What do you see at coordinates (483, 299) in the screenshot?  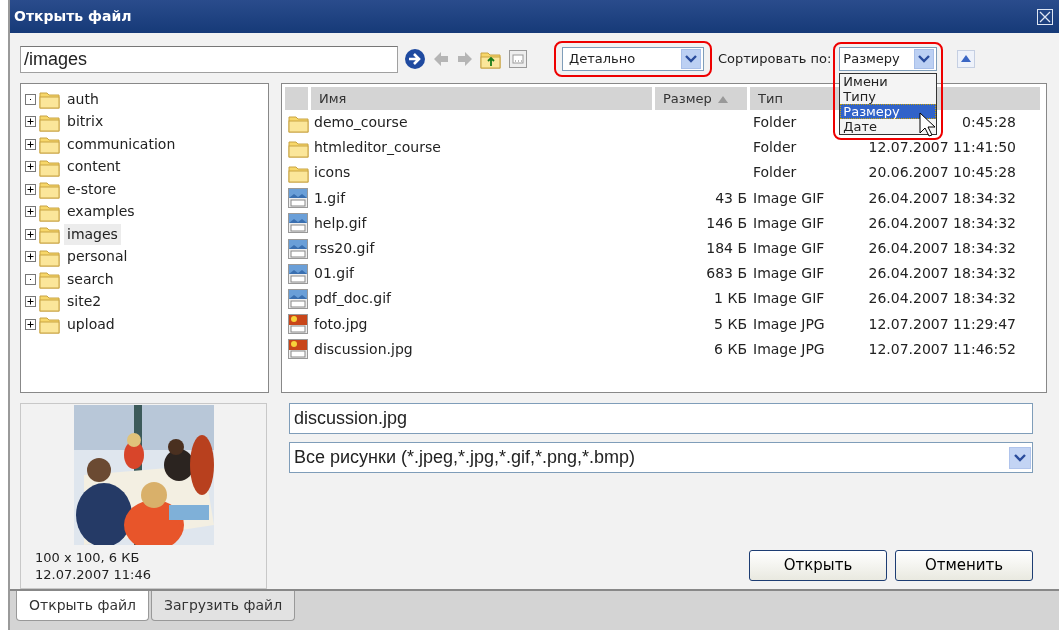 I see `file-name: pdf_doc.gif` at bounding box center [483, 299].